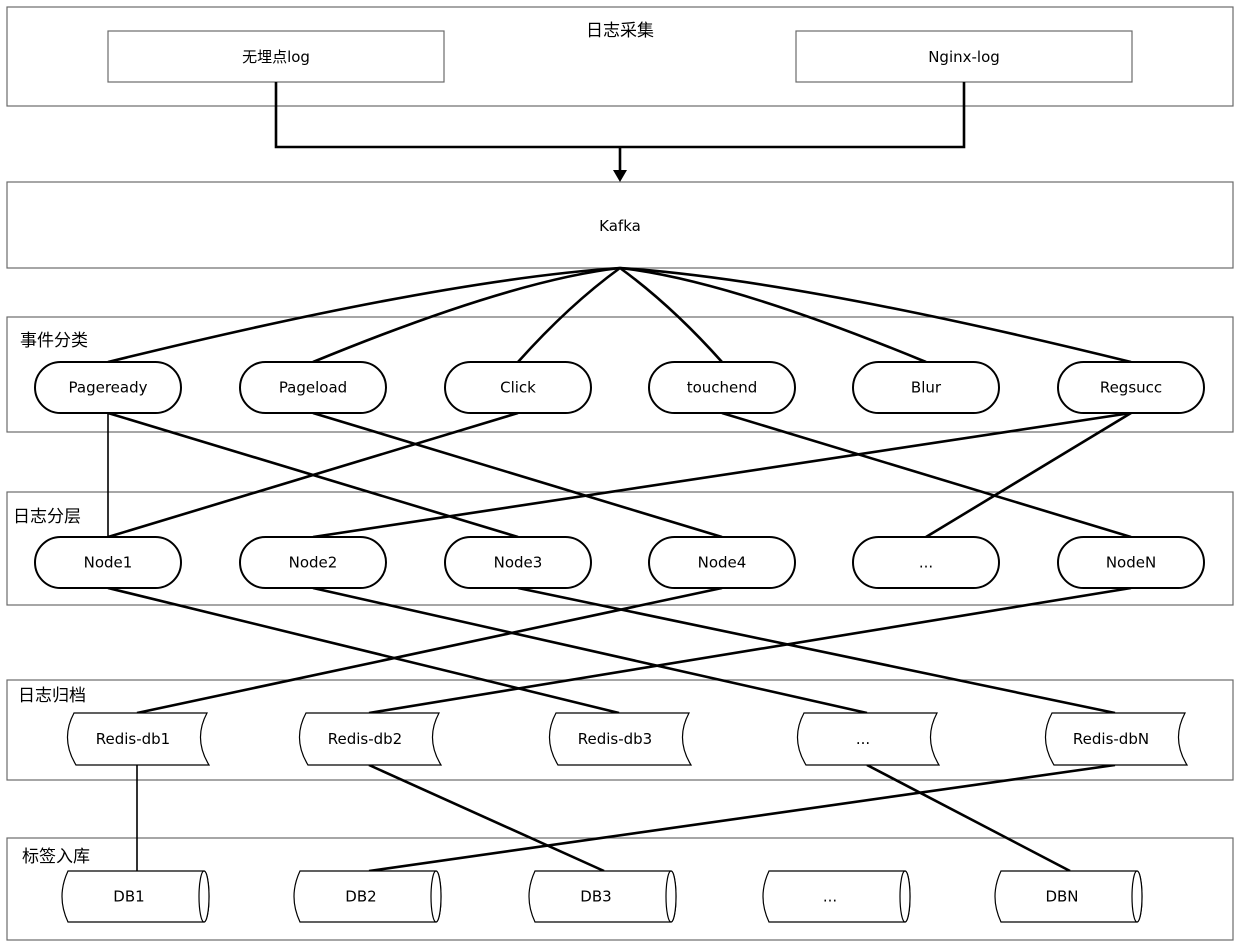 The width and height of the screenshot is (1240, 947). I want to click on database-dbn-label: DBN, so click(1061, 897).